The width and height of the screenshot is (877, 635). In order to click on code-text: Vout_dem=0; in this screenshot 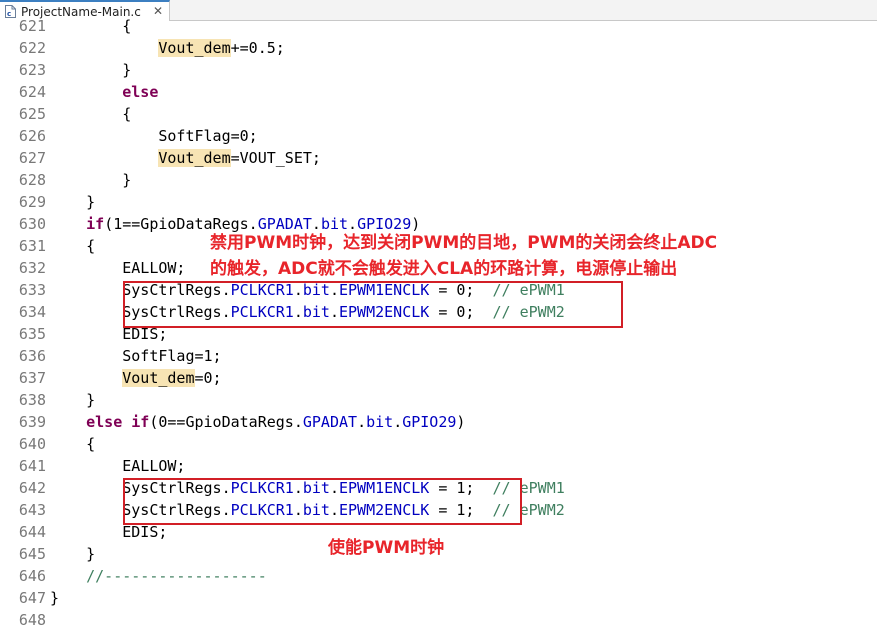, I will do `click(136, 378)`.